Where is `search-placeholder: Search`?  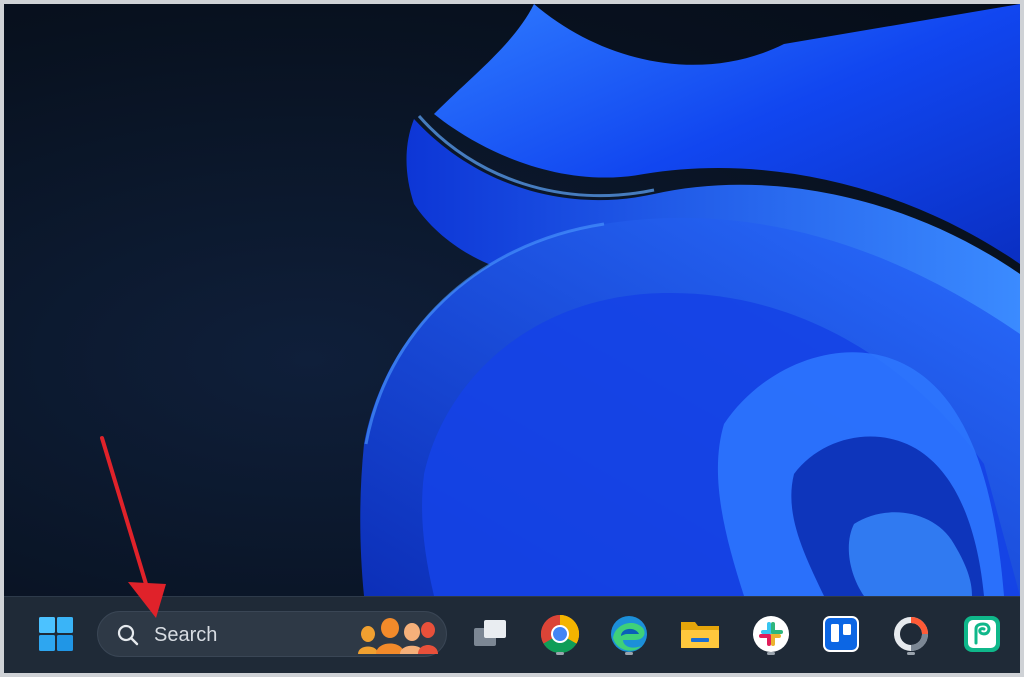
search-placeholder: Search is located at coordinates (186, 635).